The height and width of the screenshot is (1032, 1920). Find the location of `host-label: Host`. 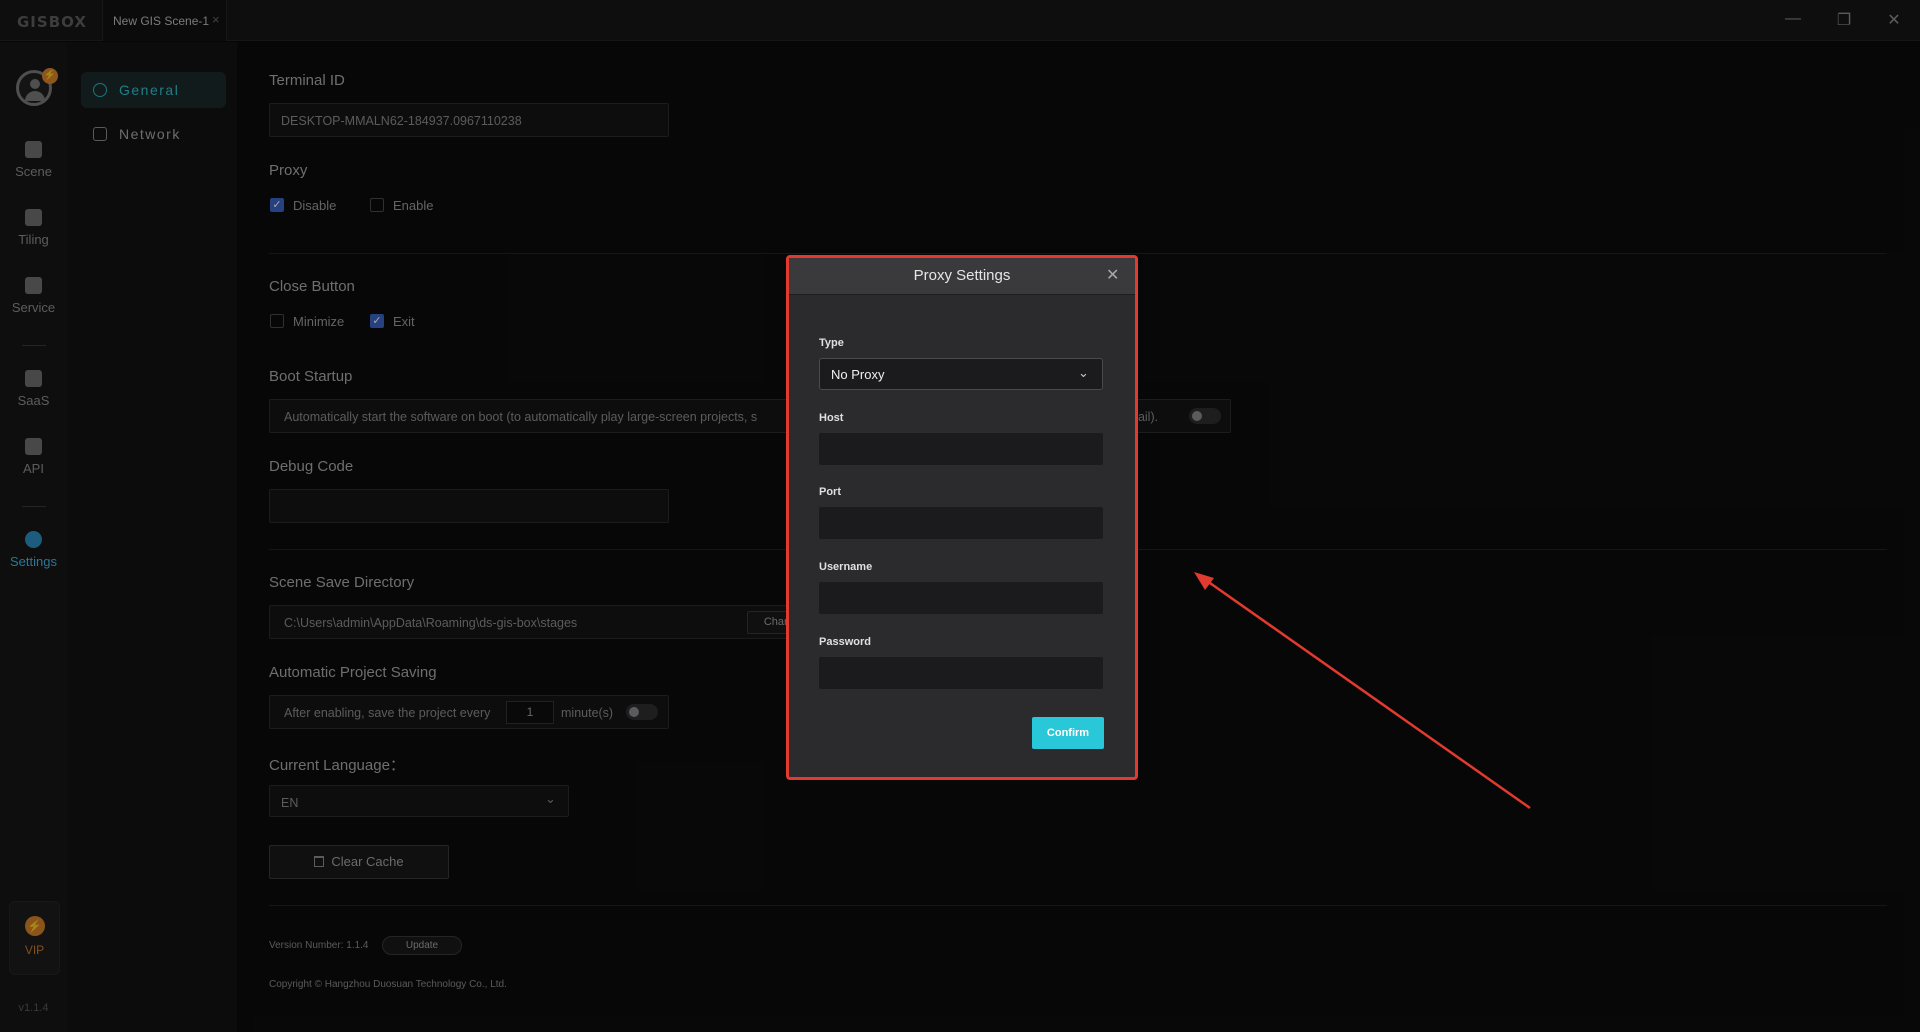

host-label: Host is located at coordinates (831, 418).